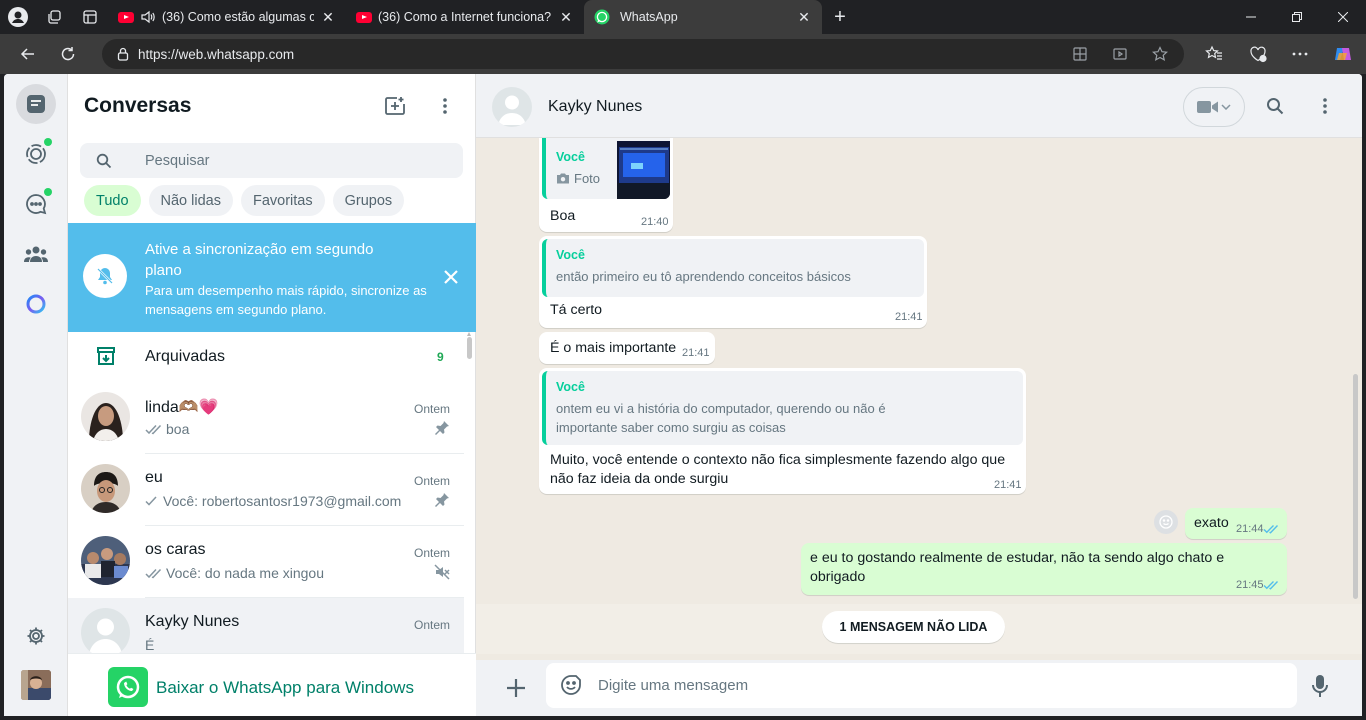  What do you see at coordinates (185, 356) in the screenshot?
I see `archived-label: Arquivadas` at bounding box center [185, 356].